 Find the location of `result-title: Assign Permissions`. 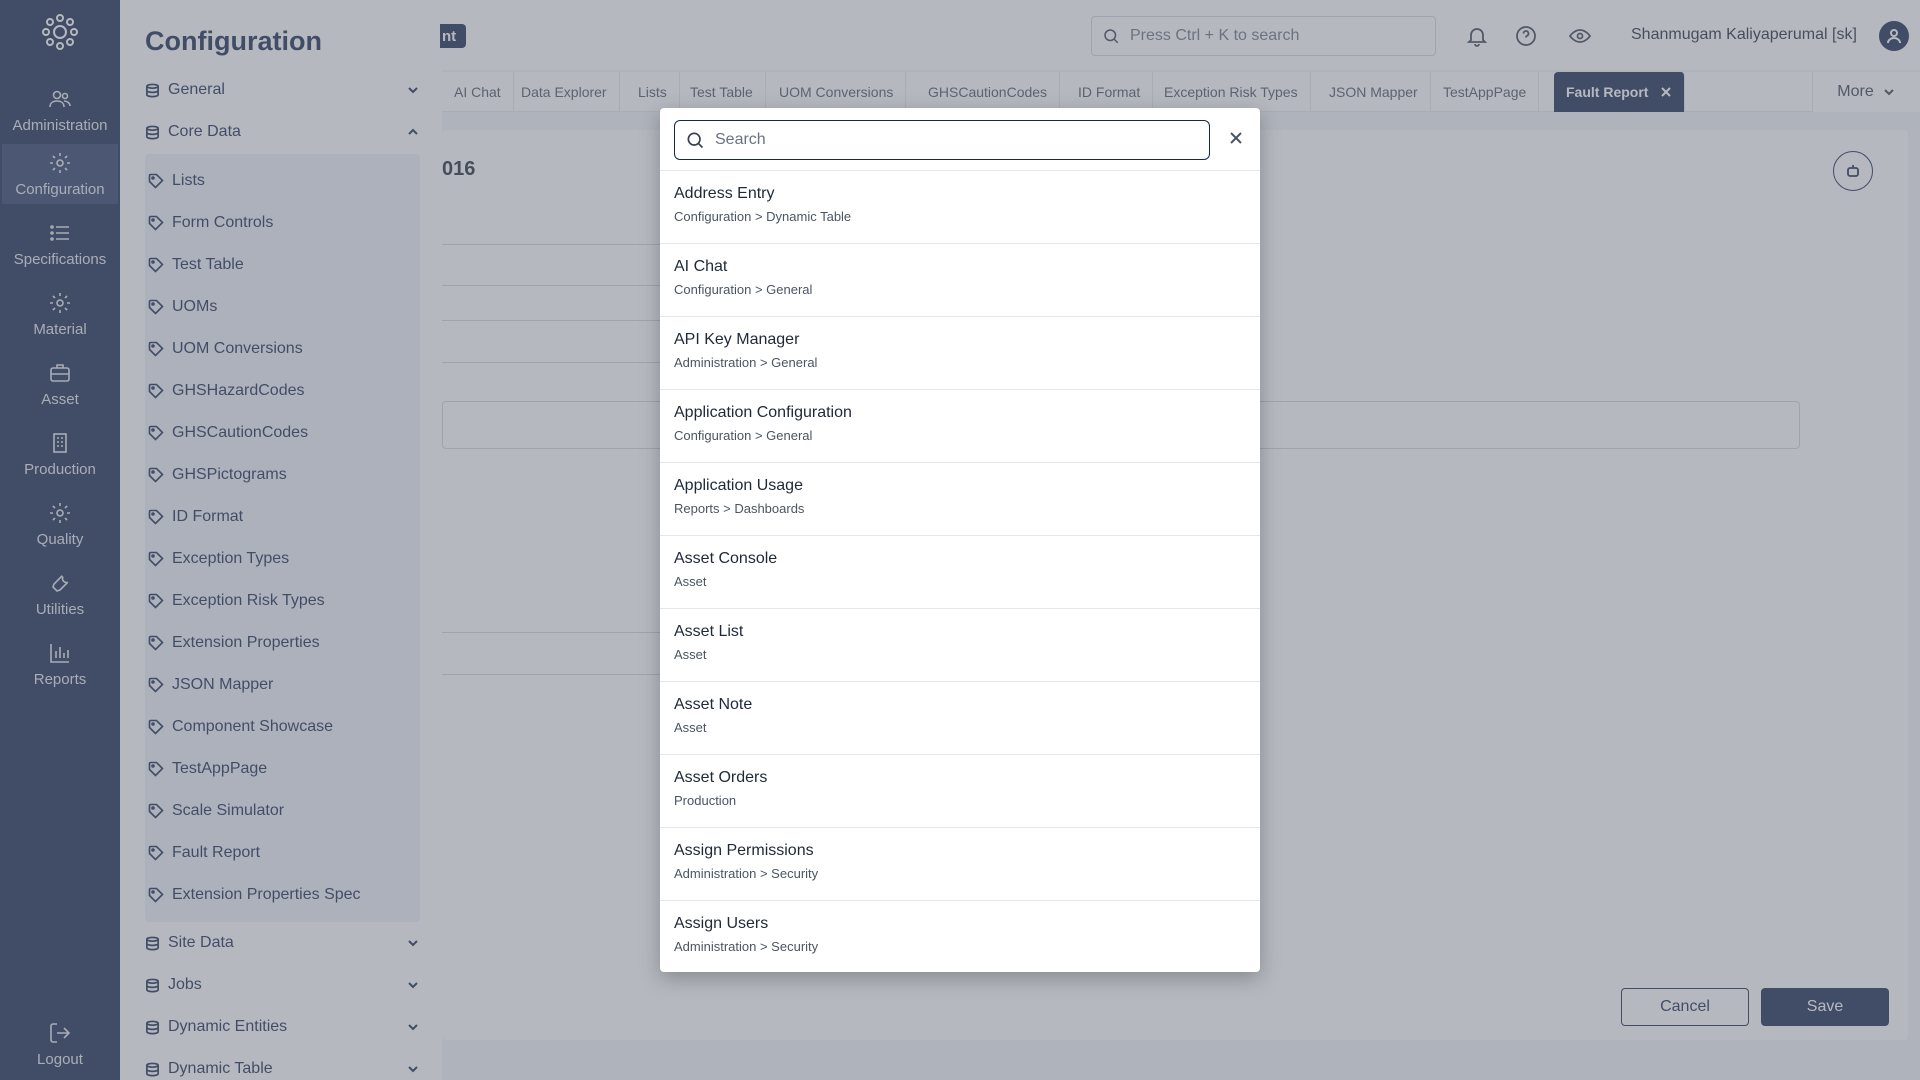

result-title: Assign Permissions is located at coordinates (744, 850).